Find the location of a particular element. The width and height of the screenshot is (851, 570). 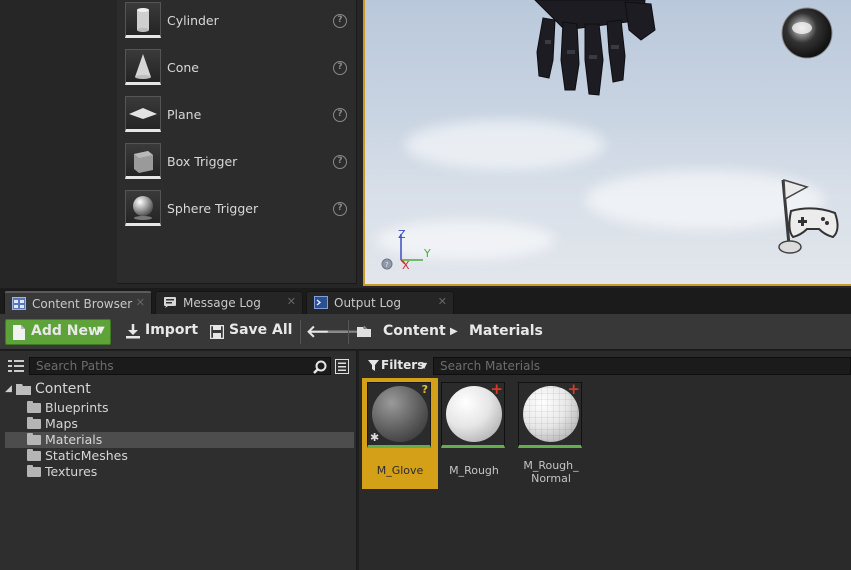

axis-y-label: Y is located at coordinates (427, 253).